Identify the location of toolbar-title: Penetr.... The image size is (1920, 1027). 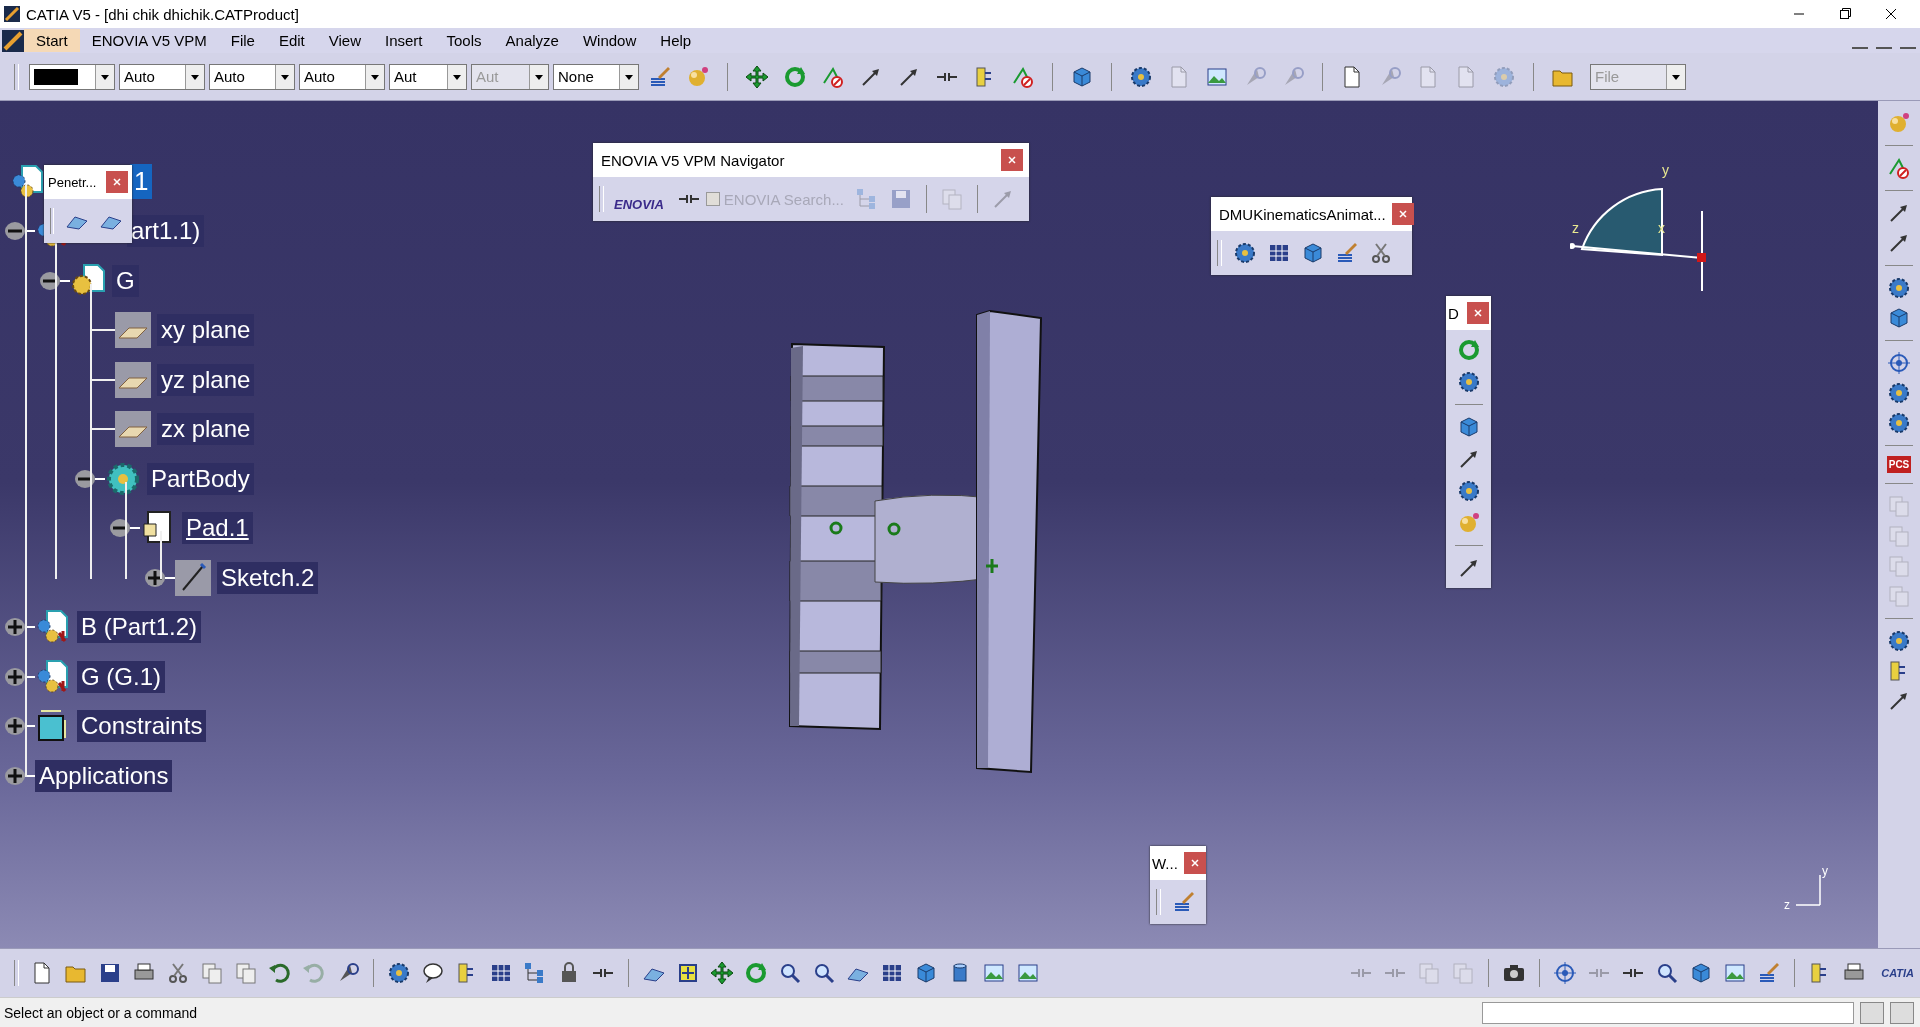
(72, 182).